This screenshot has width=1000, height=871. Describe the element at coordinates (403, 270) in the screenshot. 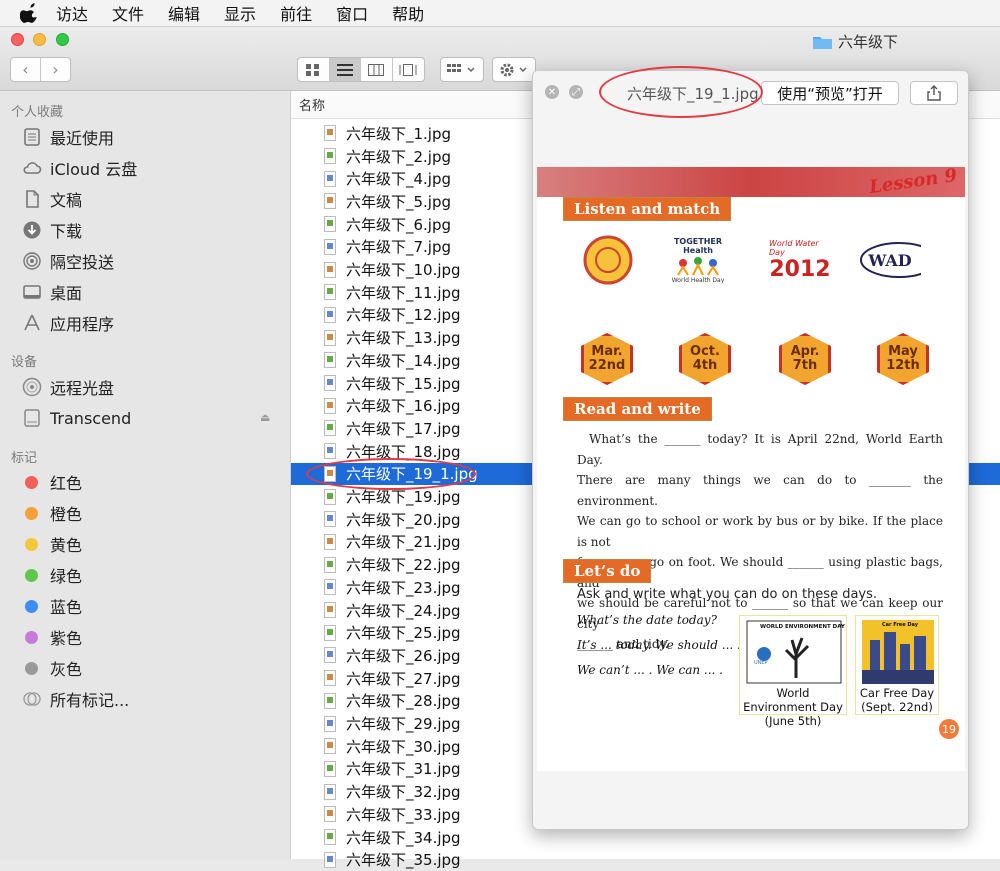

I see `file-name: 六年级下_10.jpg` at that location.